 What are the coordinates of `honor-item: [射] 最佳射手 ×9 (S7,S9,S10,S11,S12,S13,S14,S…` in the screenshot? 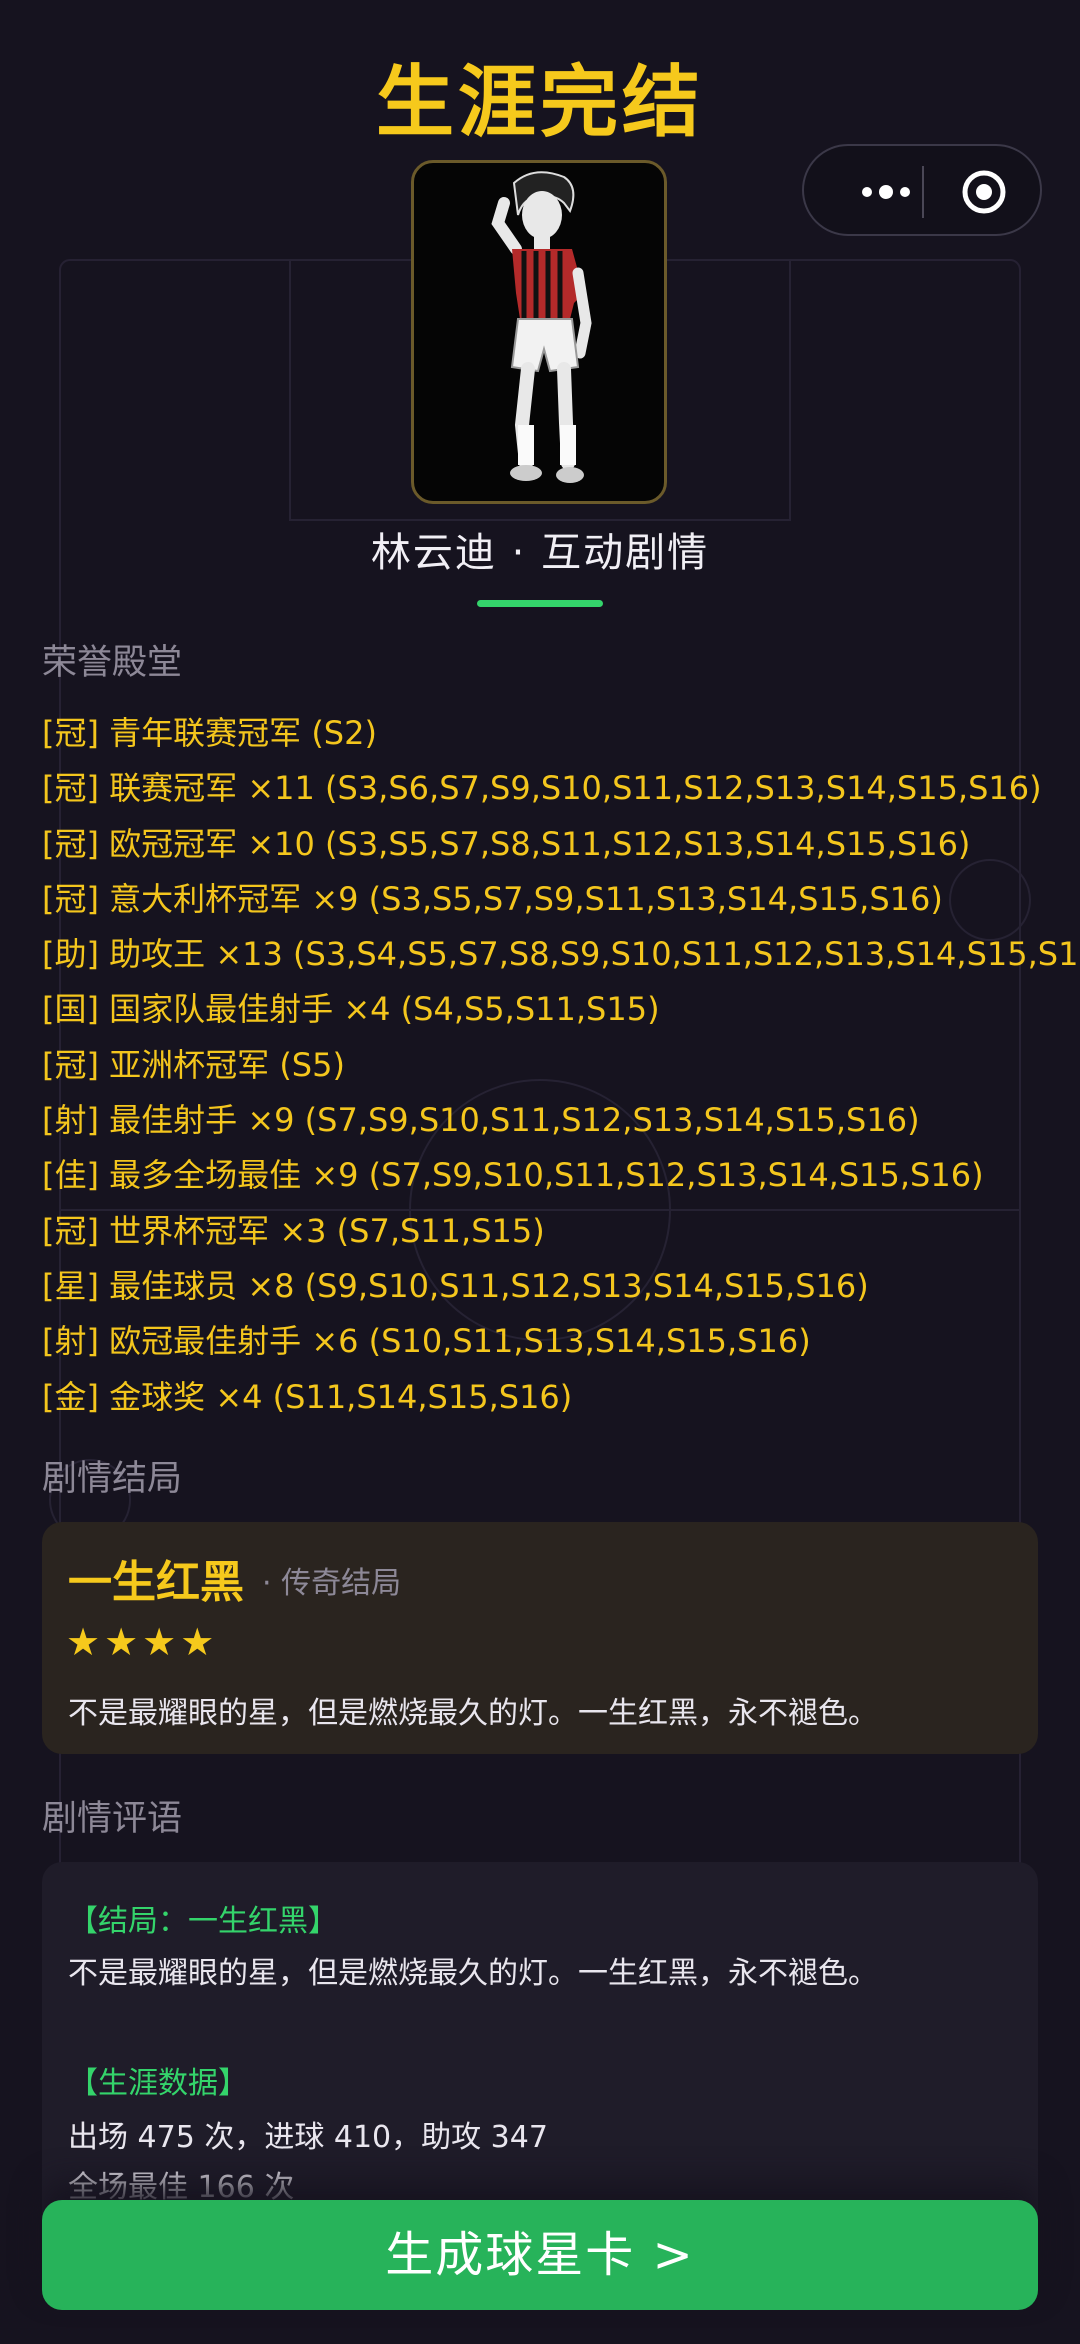 It's located at (481, 1120).